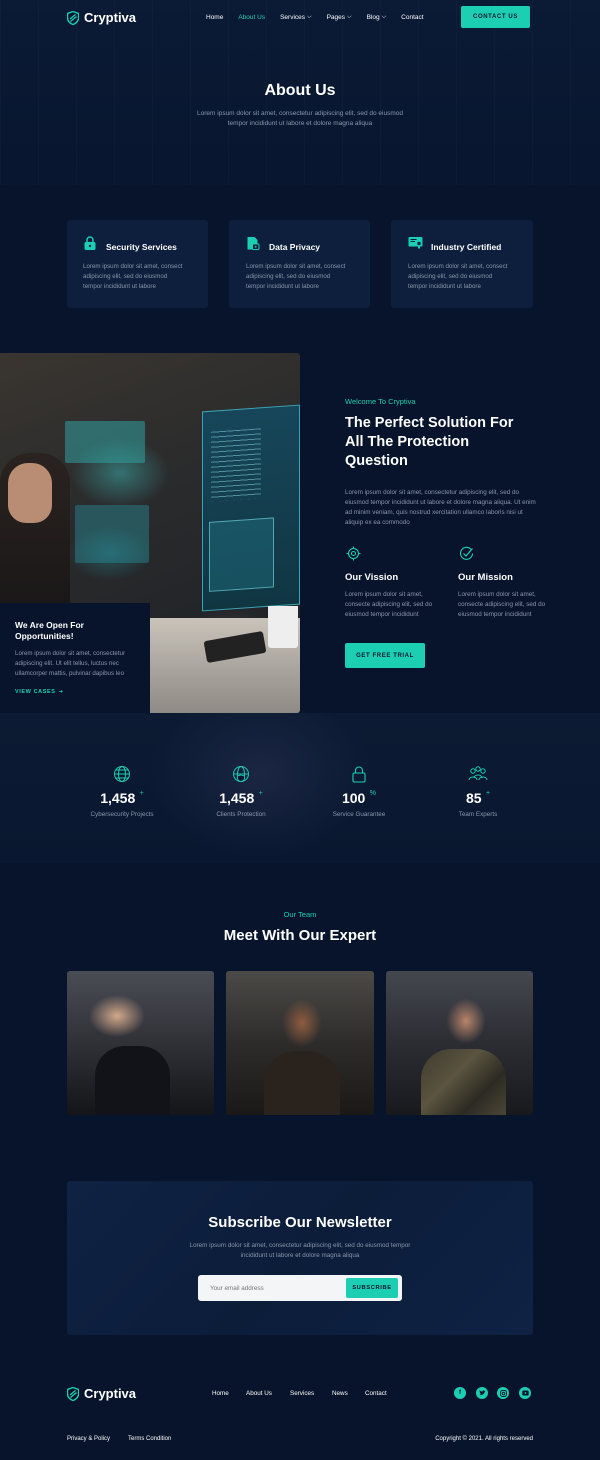  I want to click on footer-link-news: News, so click(340, 1393).